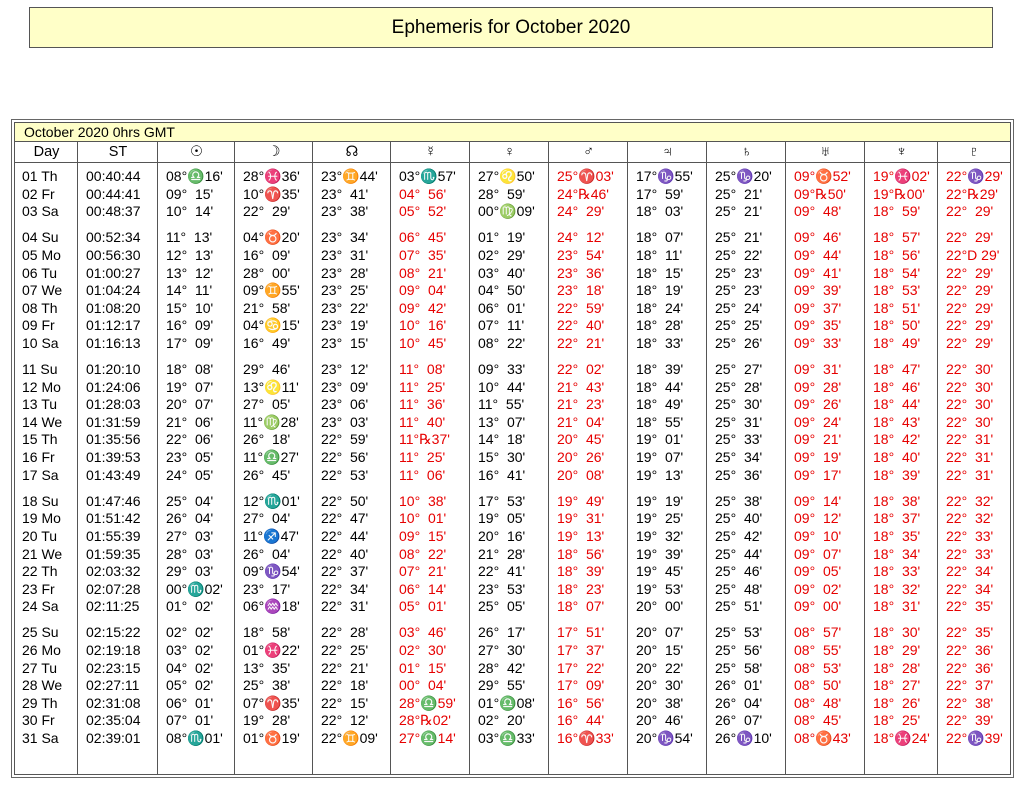 This screenshot has height=785, width=1024. I want to click on cell-sun: 05° 02', so click(190, 685).